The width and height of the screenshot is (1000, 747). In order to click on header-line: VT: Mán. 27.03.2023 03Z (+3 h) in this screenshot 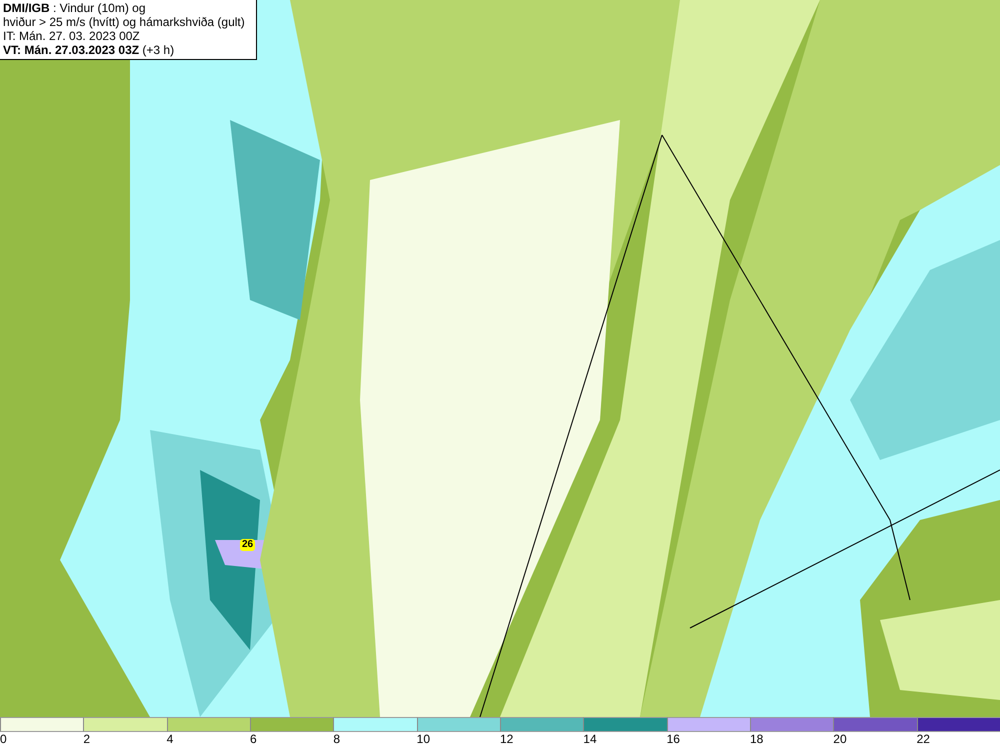, I will do `click(89, 50)`.